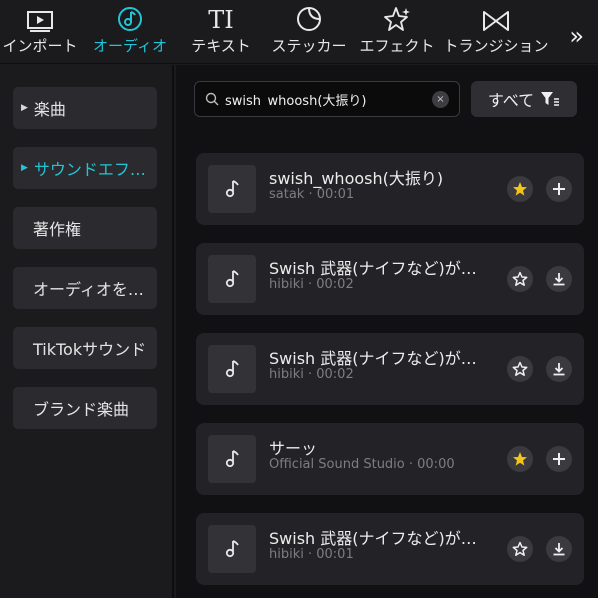 Image resolution: width=598 pixels, height=598 pixels. I want to click on tab-stickers: ステッカー, so click(309, 32).